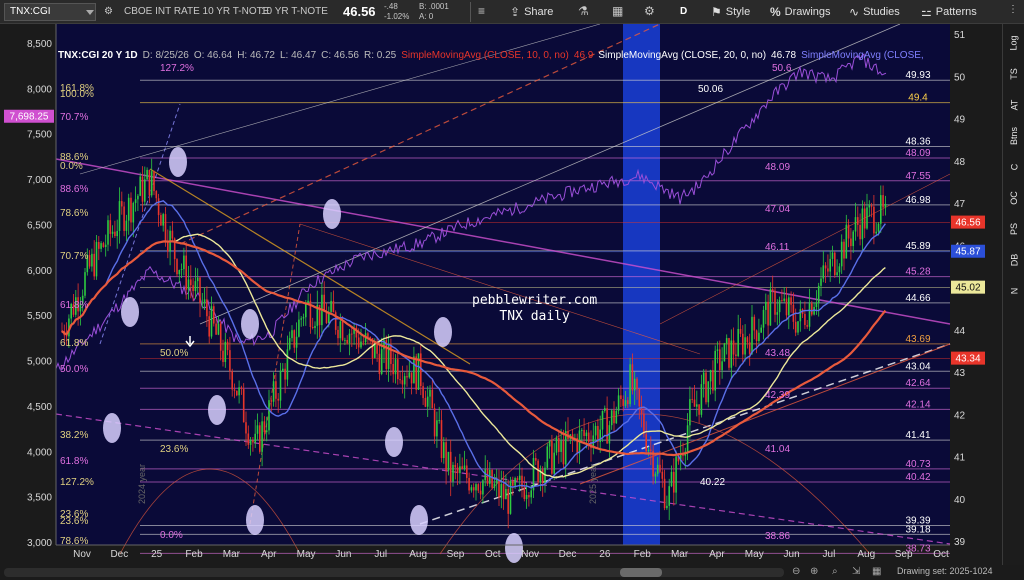  Describe the element at coordinates (949, 12) in the screenshot. I see `patterns-button: ⚍ Patterns` at that location.